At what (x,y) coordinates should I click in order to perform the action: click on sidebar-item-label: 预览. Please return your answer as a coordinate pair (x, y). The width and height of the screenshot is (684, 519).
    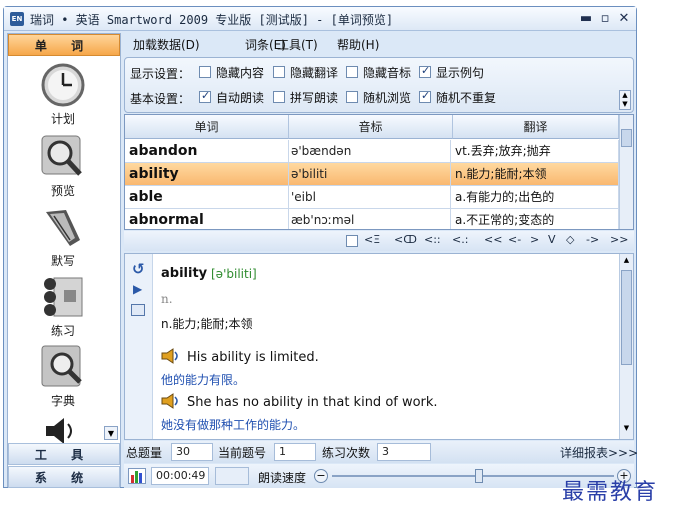
    Looking at the image, I should click on (62, 191).